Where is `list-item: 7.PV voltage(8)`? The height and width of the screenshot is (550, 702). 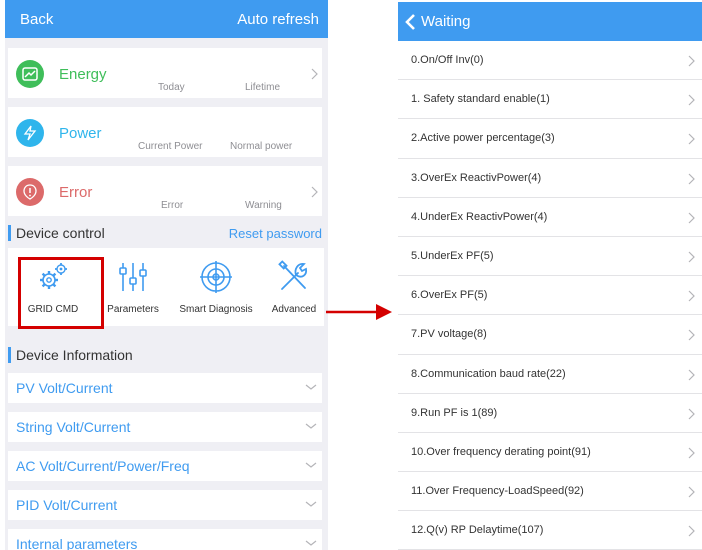 list-item: 7.PV voltage(8) is located at coordinates (550, 335).